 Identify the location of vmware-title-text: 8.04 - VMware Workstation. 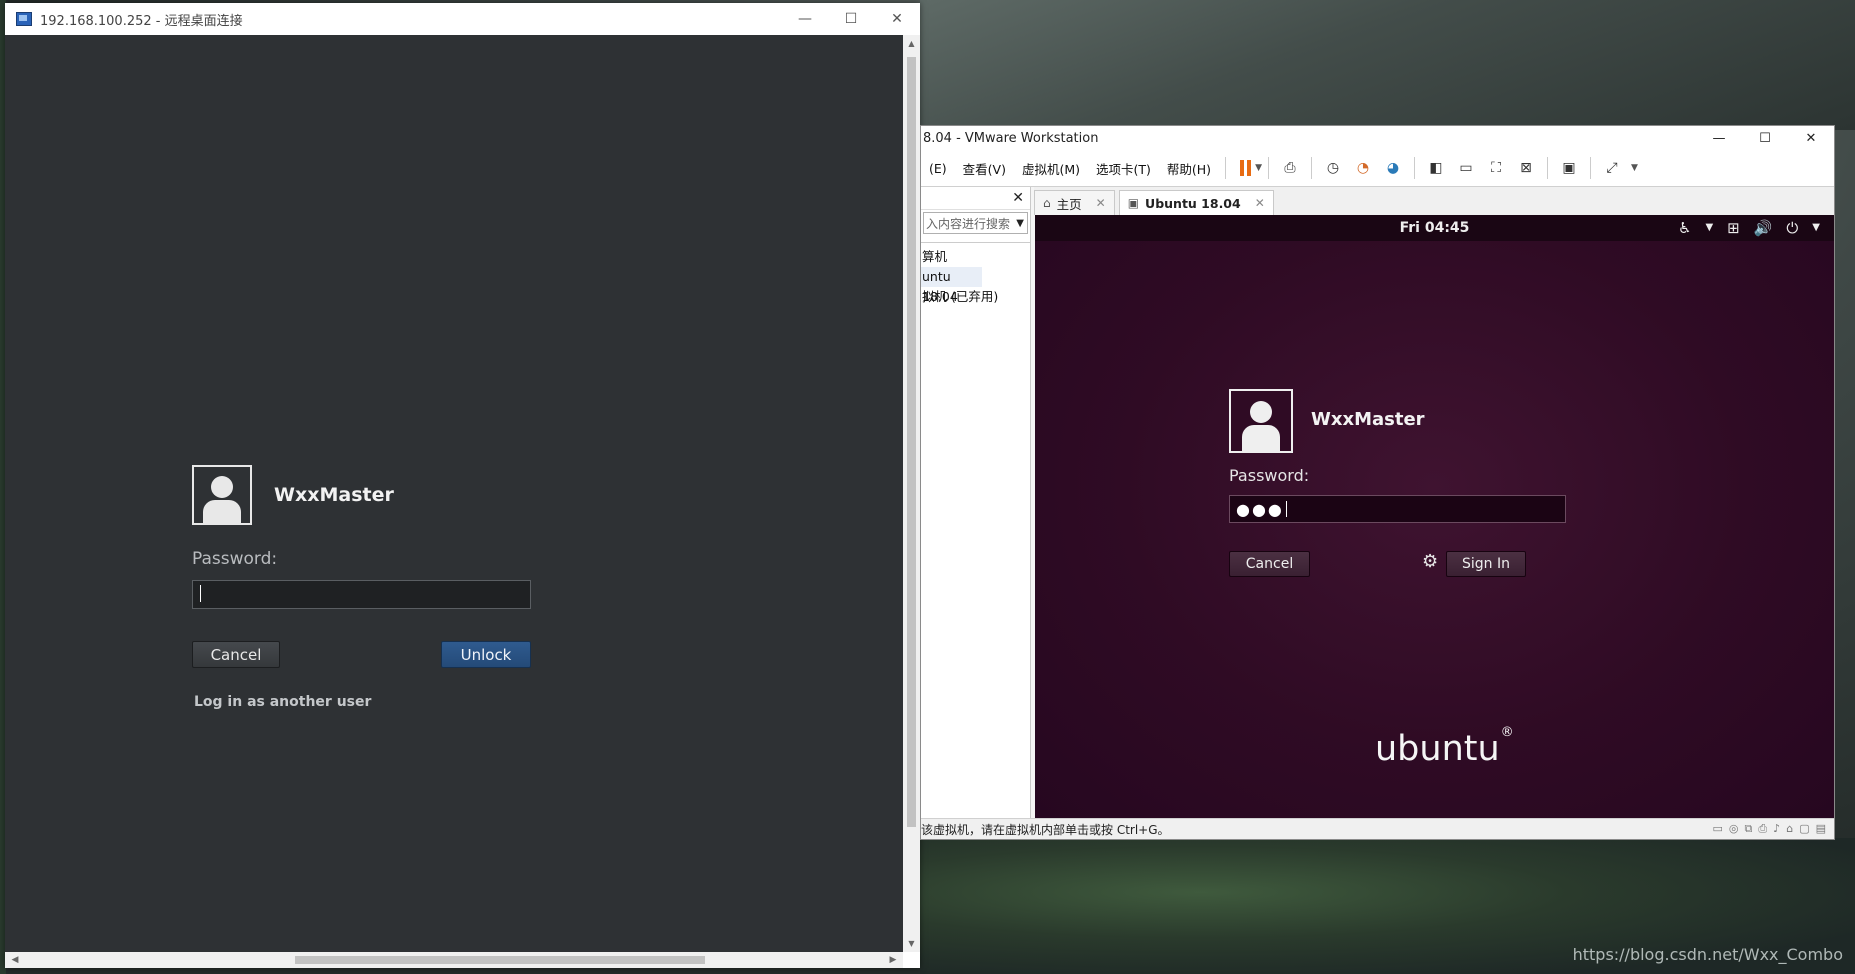
(1011, 138).